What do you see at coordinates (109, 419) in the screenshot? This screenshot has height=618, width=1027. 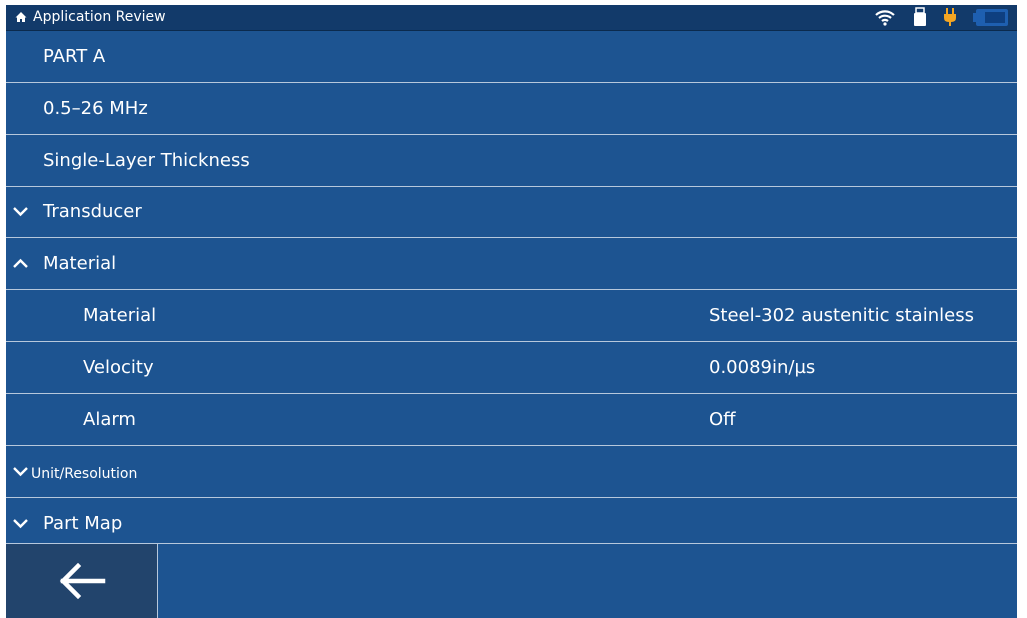 I see `alarm-label: Alarm` at bounding box center [109, 419].